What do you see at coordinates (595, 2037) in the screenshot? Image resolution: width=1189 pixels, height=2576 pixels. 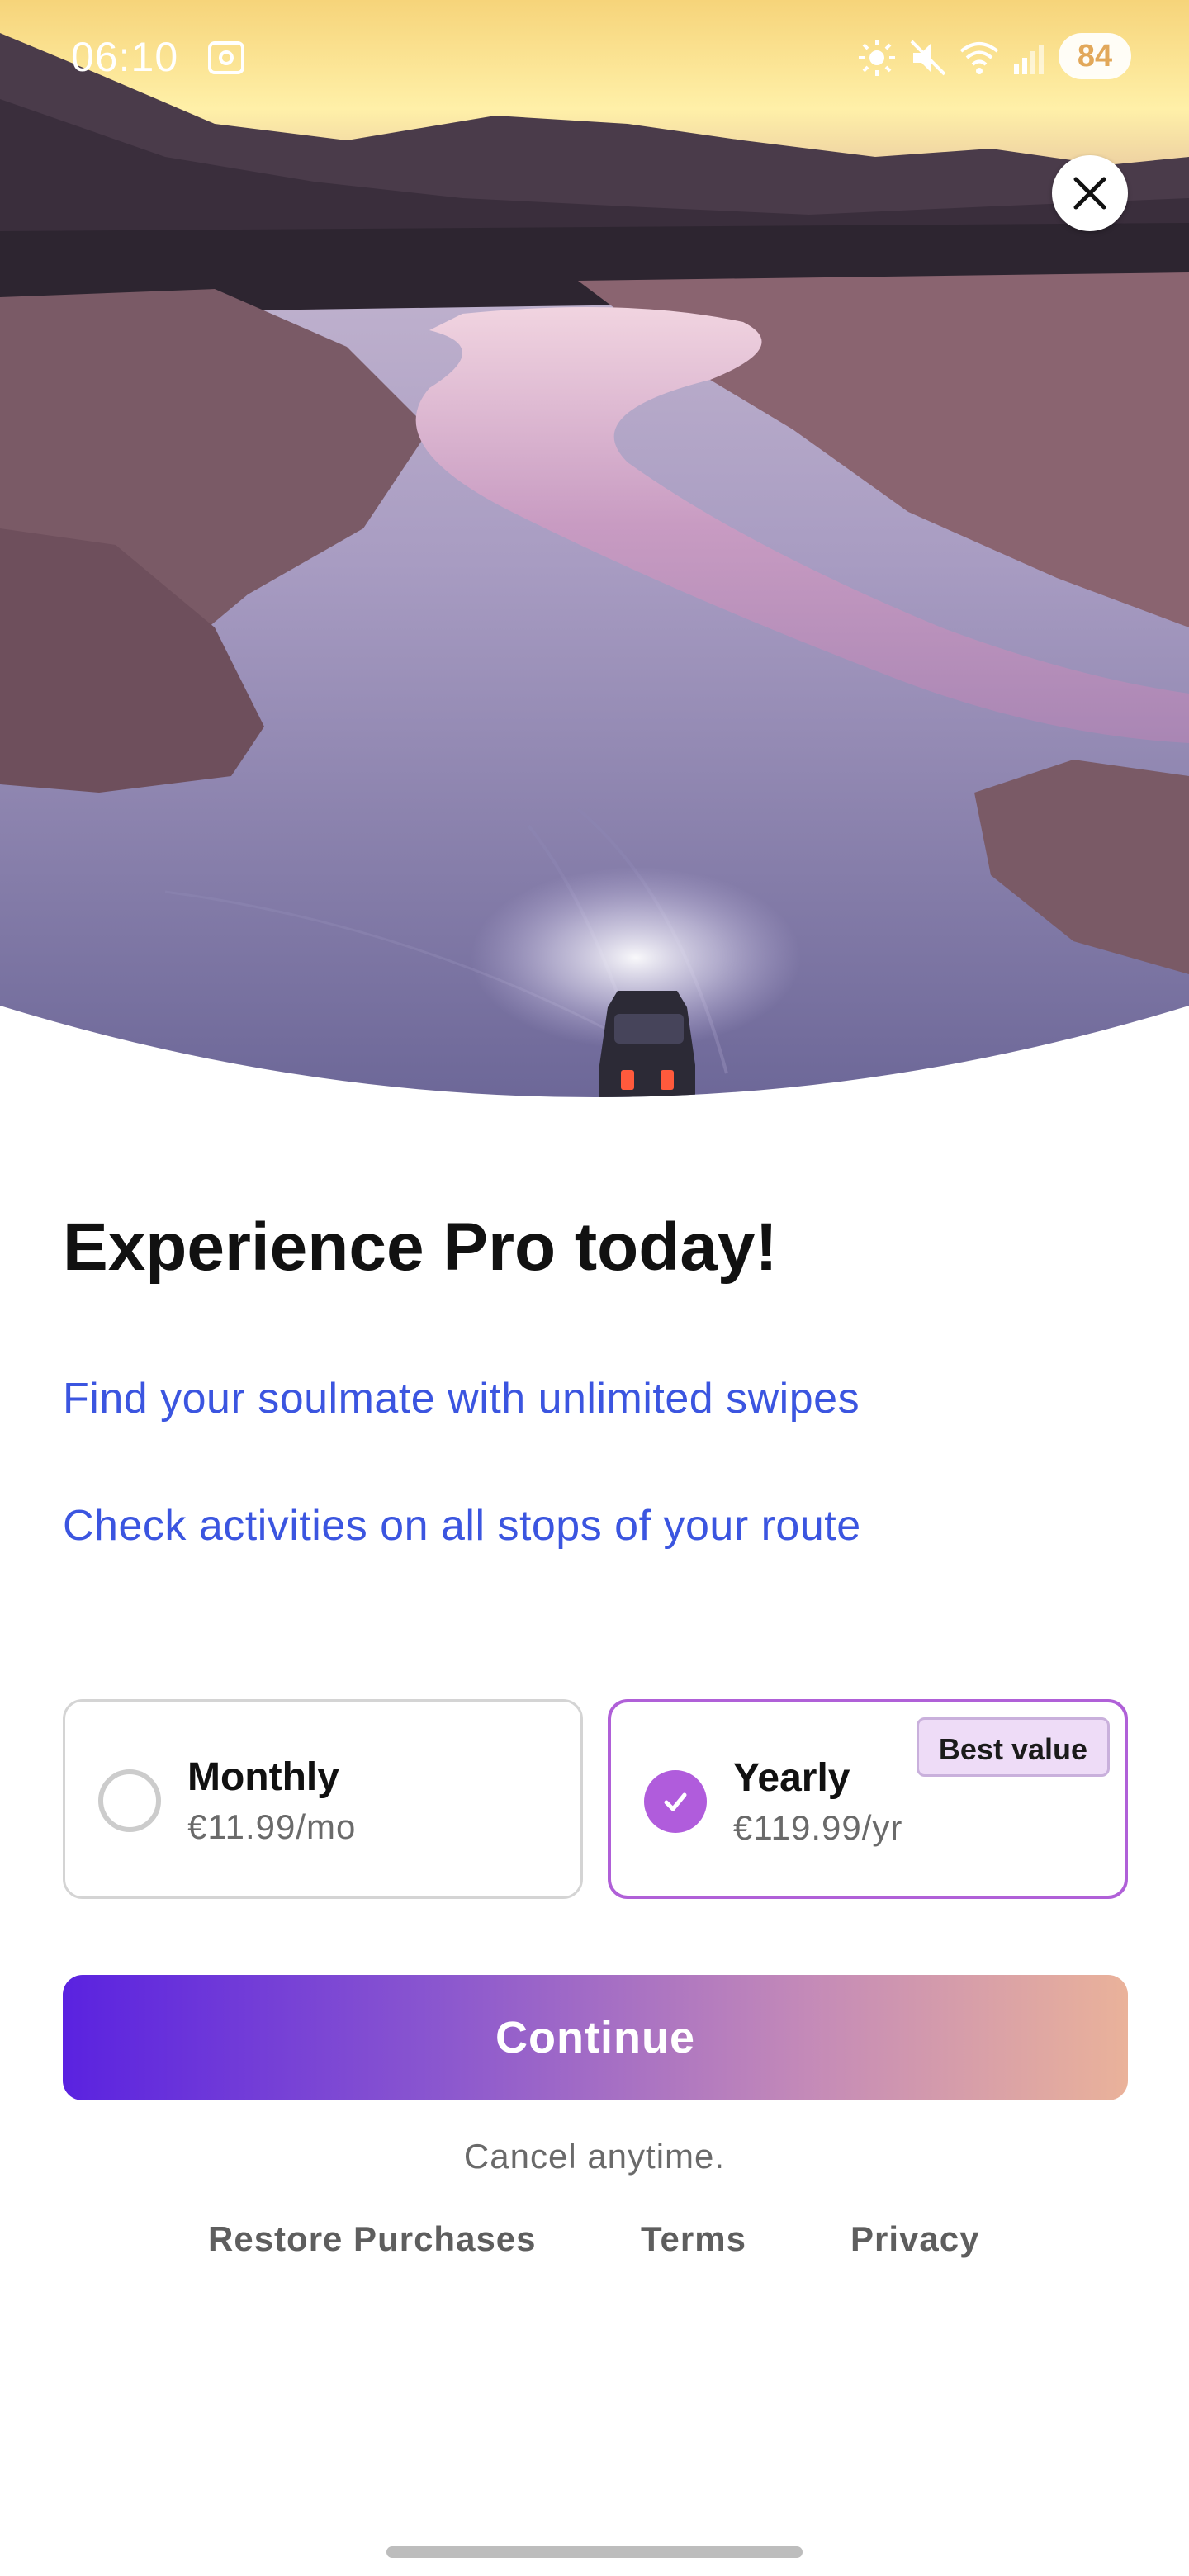 I see `continue-button: Continue` at bounding box center [595, 2037].